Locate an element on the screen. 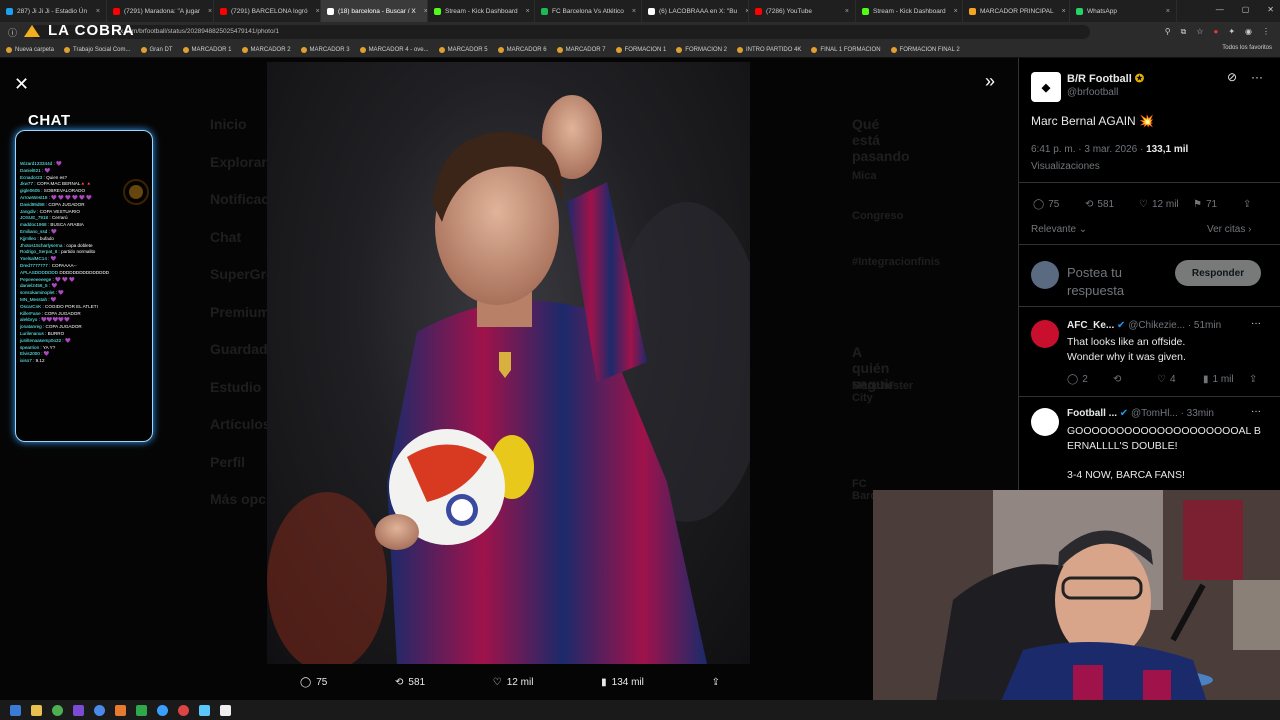 The width and height of the screenshot is (1280, 720). browser-tab: (7291) Maradona: "A jugar × is located at coordinates (160, 11).